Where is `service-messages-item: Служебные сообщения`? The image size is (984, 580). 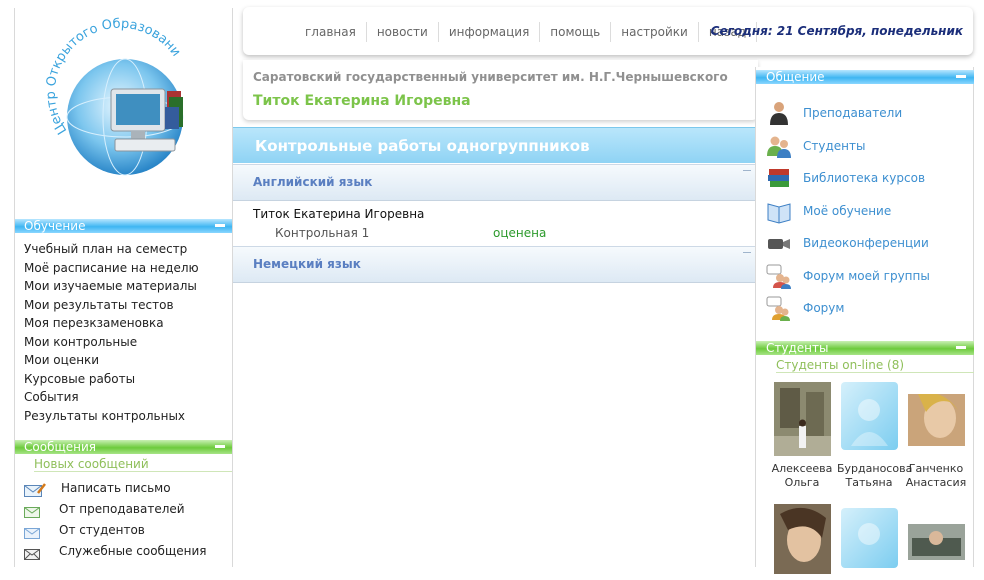
service-messages-item: Служебные сообщения is located at coordinates (115, 551).